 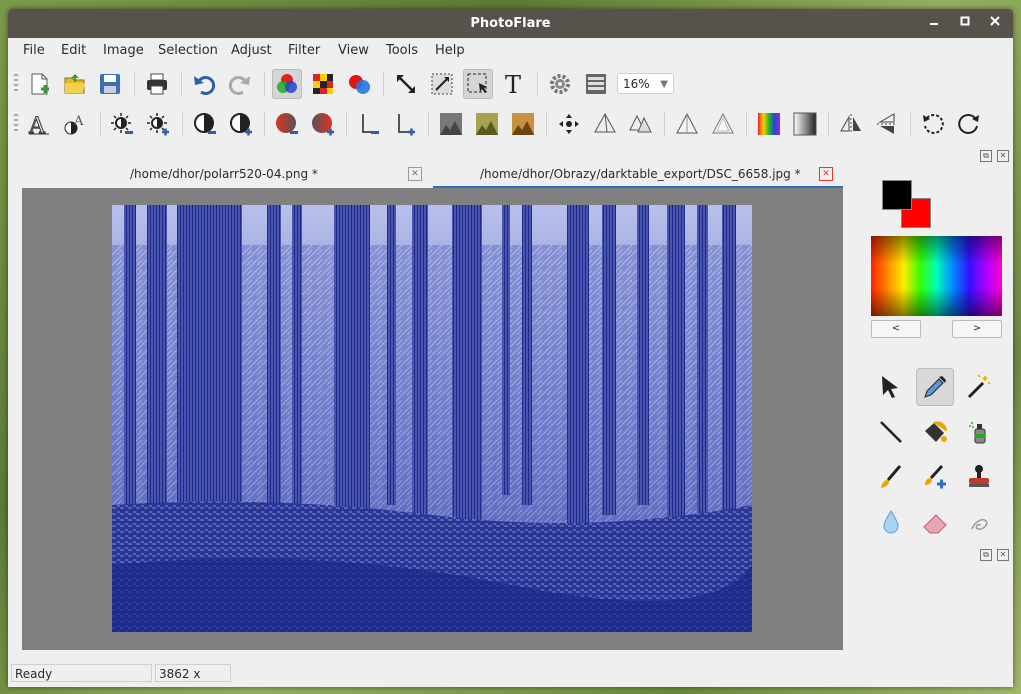 What do you see at coordinates (935, 432) in the screenshot?
I see `tool-paint-bucket` at bounding box center [935, 432].